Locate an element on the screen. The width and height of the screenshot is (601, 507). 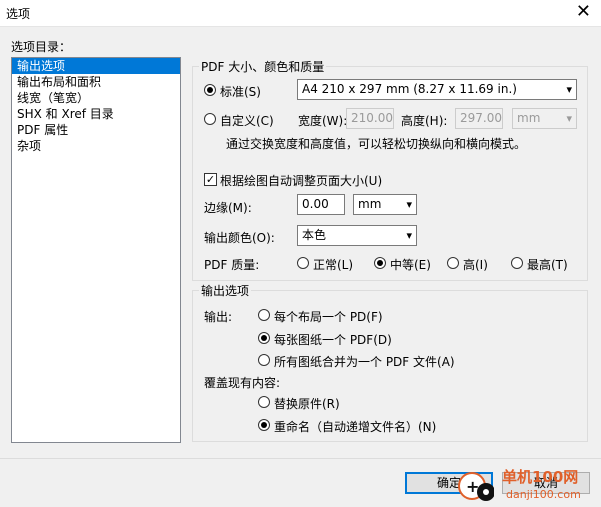
custom-unit-select: mm ▾ is located at coordinates (544, 118).